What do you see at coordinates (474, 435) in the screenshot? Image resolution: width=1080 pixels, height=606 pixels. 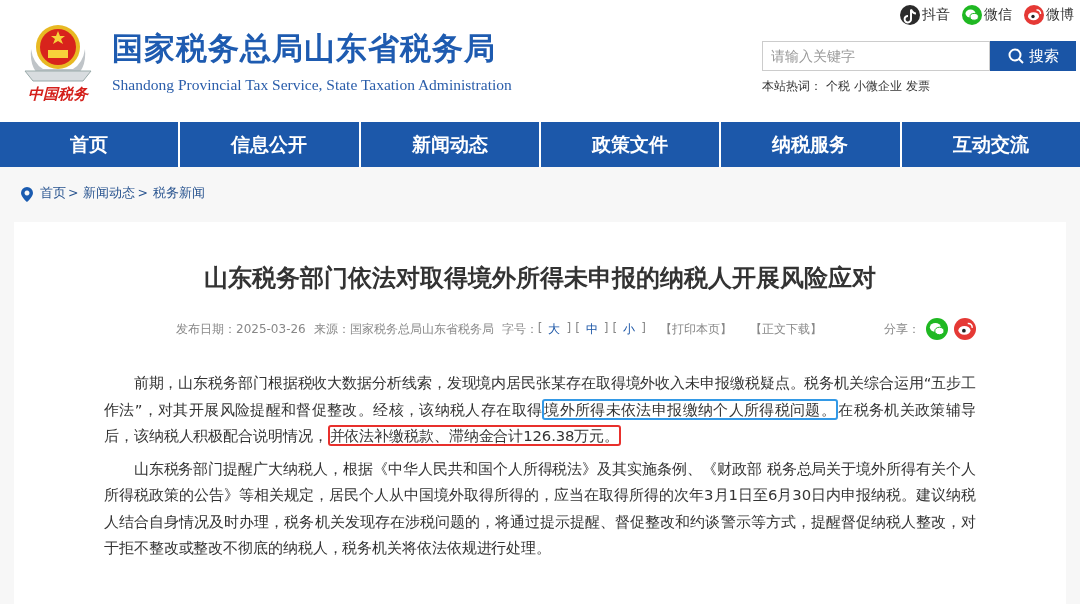 I see `highlight-box: 并依法补缴税款、滞纳金合计126.38万元。` at bounding box center [474, 435].